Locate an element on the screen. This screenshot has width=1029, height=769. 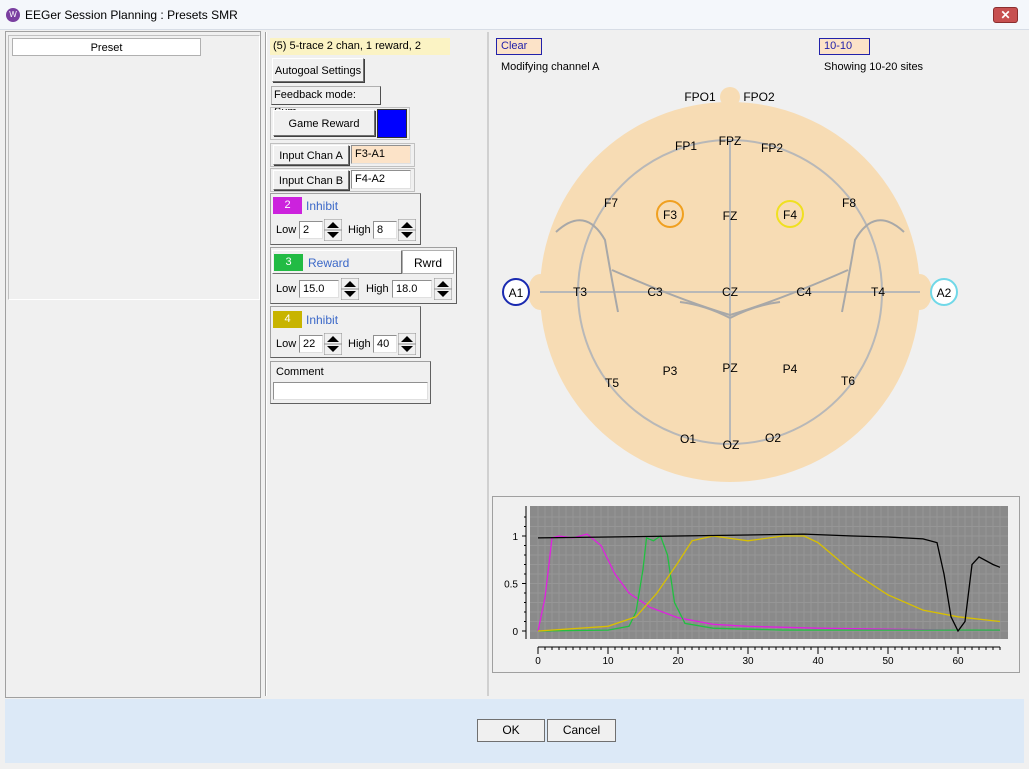
site-p3: P3 is located at coordinates (670, 371).